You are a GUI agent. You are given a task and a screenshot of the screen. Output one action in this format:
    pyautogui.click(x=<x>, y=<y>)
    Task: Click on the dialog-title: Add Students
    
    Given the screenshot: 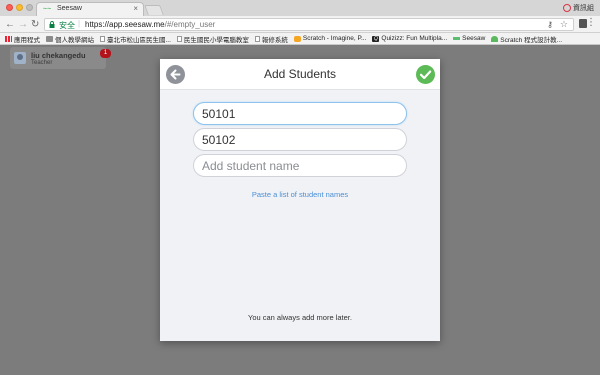 What is the action you would take?
    pyautogui.click(x=300, y=74)
    